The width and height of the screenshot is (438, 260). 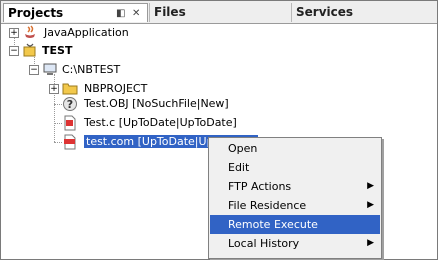 I want to click on close-tab-icon: ✕, so click(x=136, y=13).